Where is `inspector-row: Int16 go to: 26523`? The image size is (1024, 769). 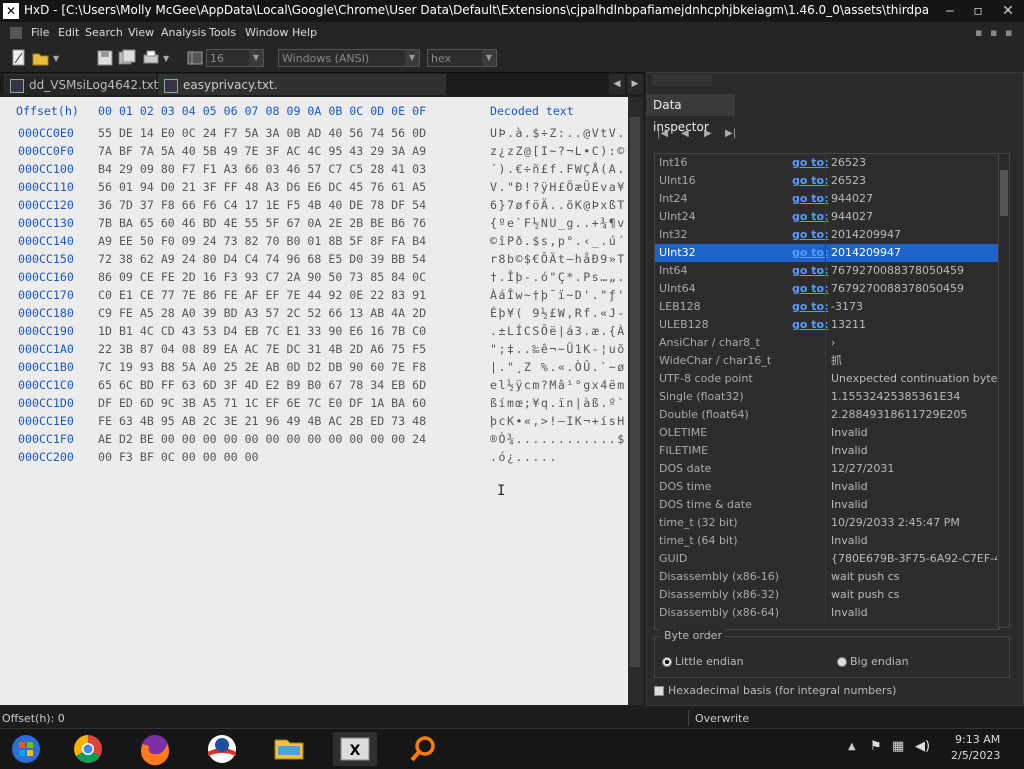 inspector-row: Int16 go to: 26523 is located at coordinates (827, 163).